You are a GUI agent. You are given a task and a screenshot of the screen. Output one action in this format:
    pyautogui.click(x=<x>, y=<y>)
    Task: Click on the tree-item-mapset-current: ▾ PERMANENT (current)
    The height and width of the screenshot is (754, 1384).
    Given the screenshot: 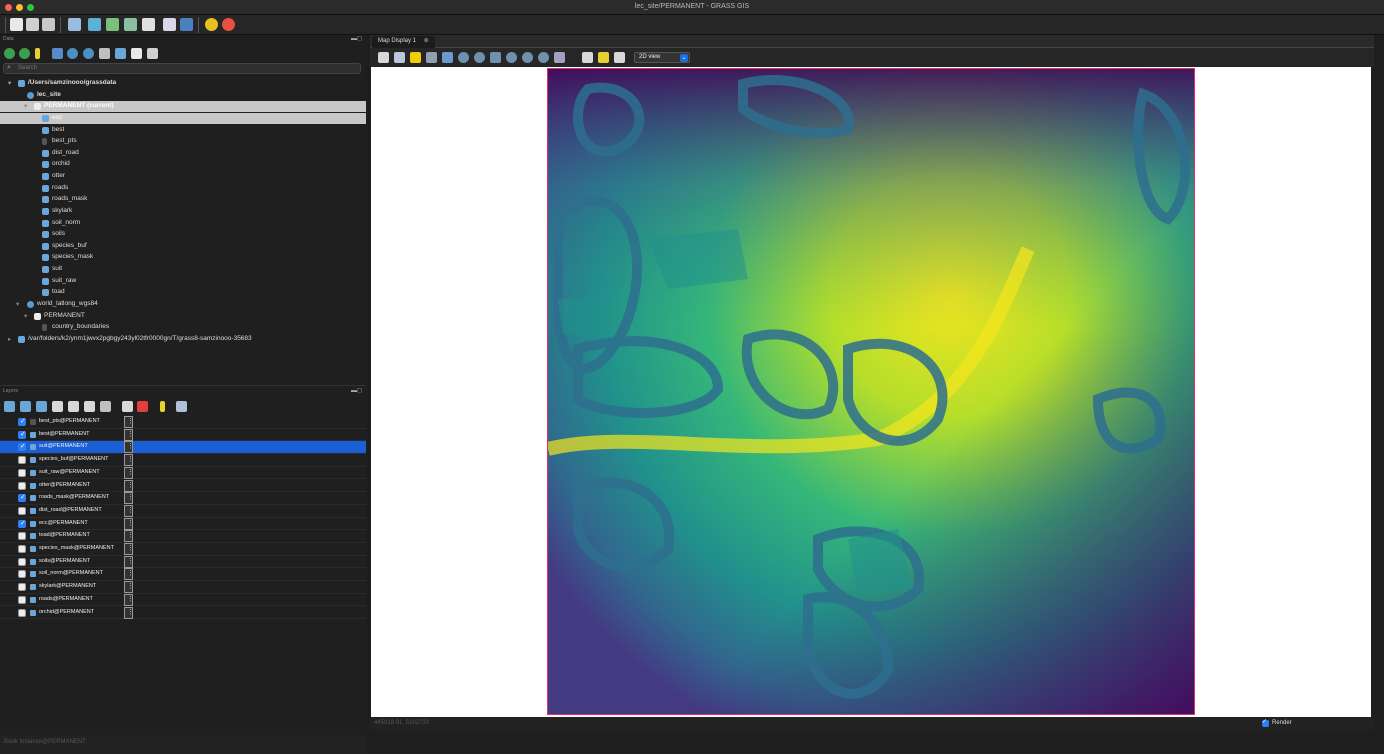 What is the action you would take?
    pyautogui.click(x=183, y=106)
    